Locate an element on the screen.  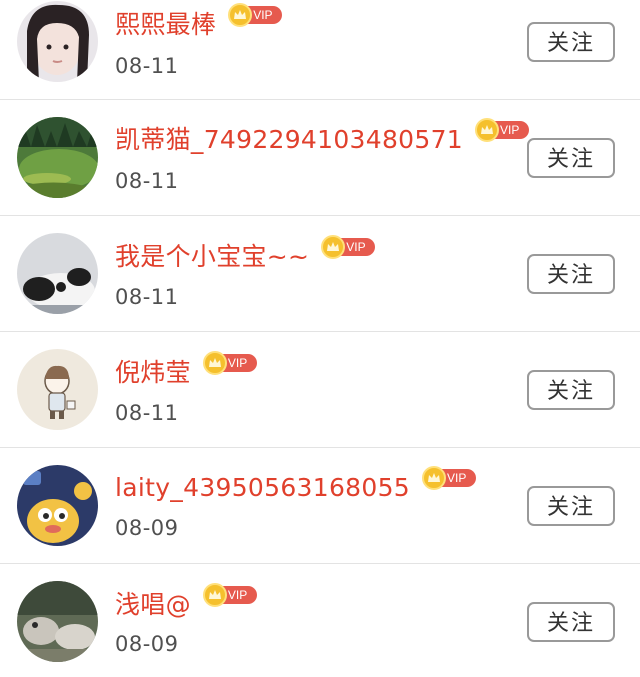
username: 浅唱@ is located at coordinates (153, 604).